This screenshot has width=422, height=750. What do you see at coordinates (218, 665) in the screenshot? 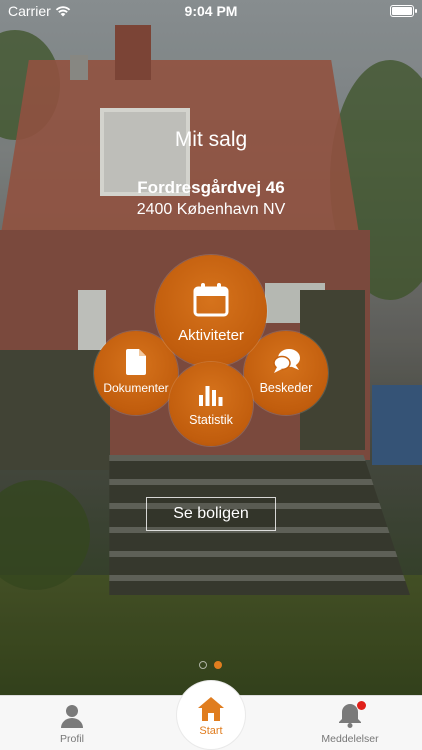
I see `page-dot-2-active` at bounding box center [218, 665].